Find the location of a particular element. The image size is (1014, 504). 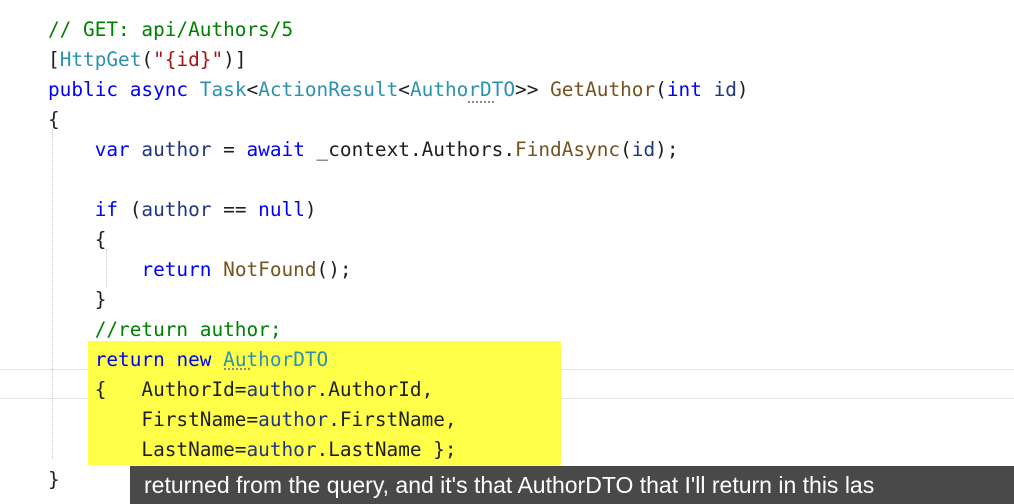

code-line-11: //return author; is located at coordinates (165, 330).